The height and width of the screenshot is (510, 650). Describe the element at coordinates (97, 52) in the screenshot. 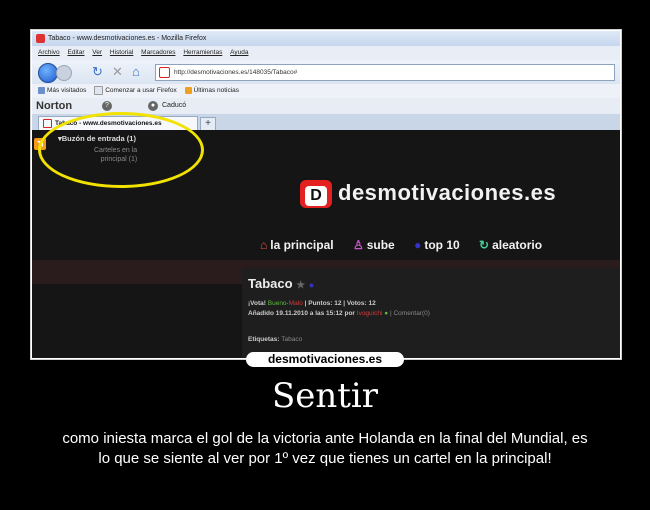

I see `menu-ver: Ver` at that location.